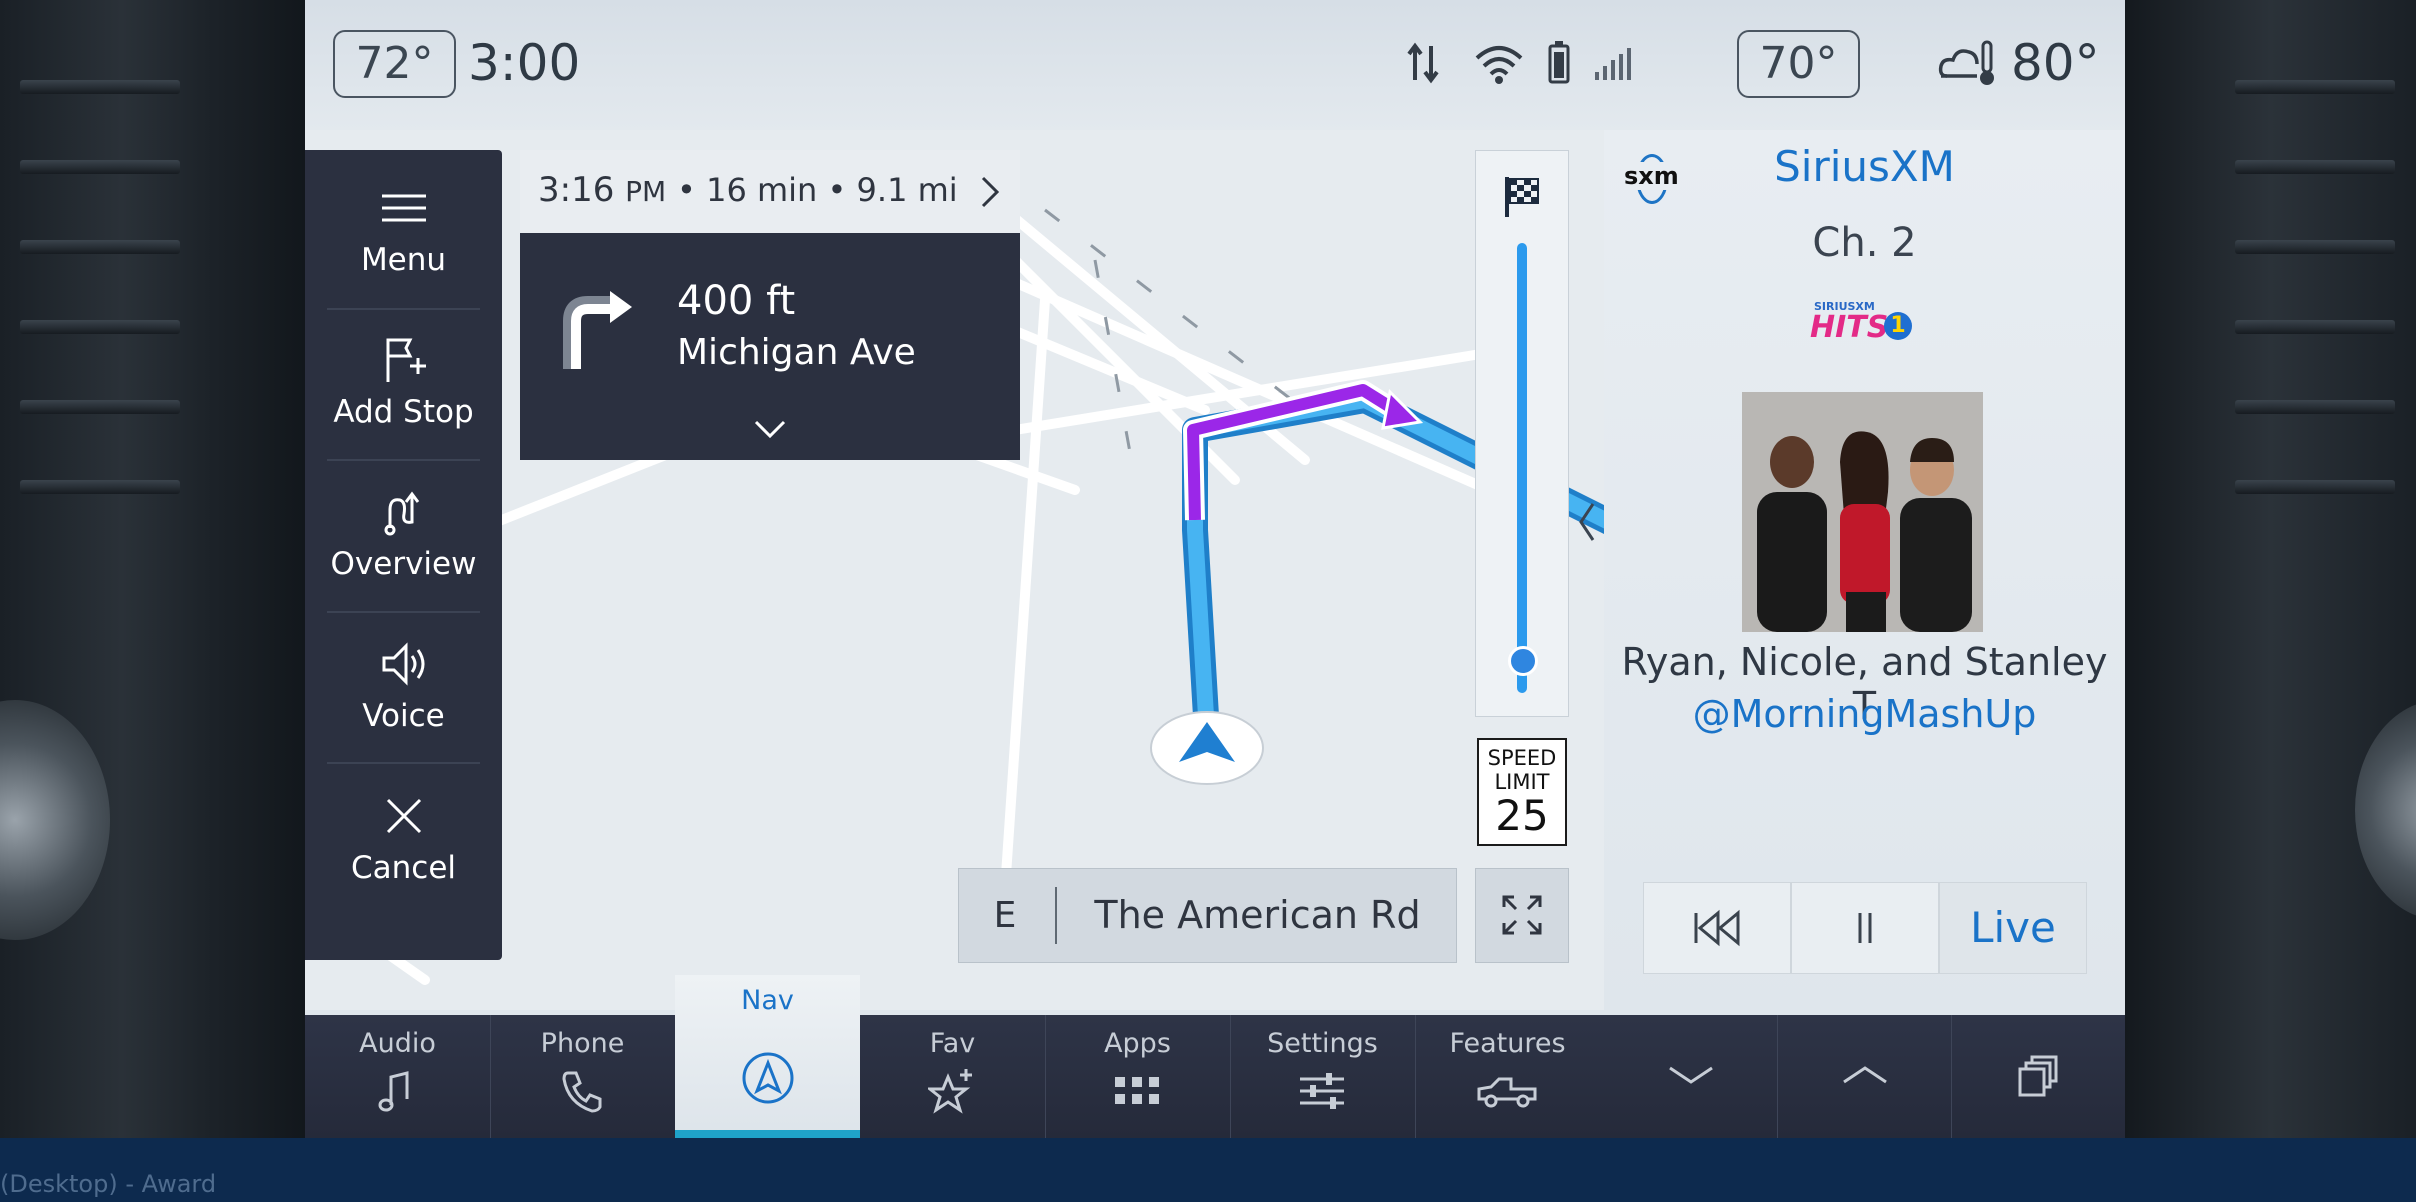 The width and height of the screenshot is (2416, 1202). What do you see at coordinates (1864, 166) in the screenshot?
I see `media-source: SiriusXM` at bounding box center [1864, 166].